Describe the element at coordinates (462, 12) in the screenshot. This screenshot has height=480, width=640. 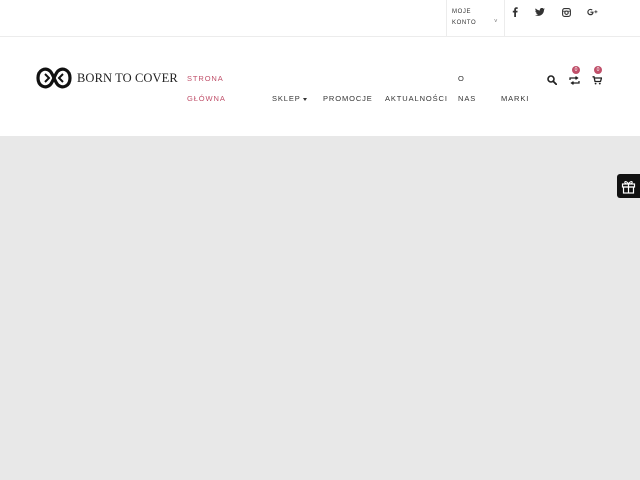
I see `account-label-line1: MOJE` at that location.